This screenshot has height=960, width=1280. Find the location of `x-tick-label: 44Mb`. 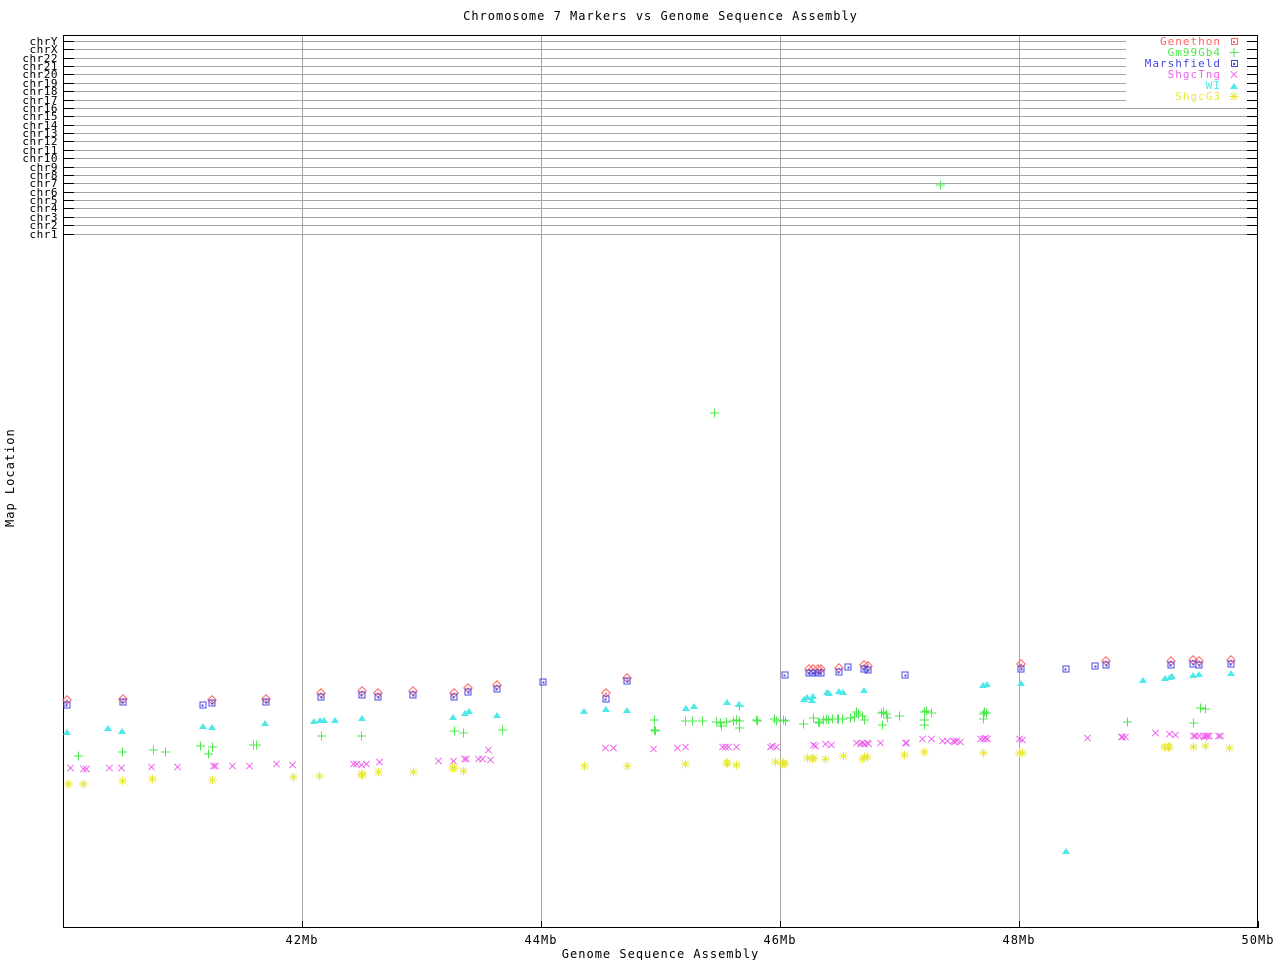

x-tick-label: 44Mb is located at coordinates (541, 940).